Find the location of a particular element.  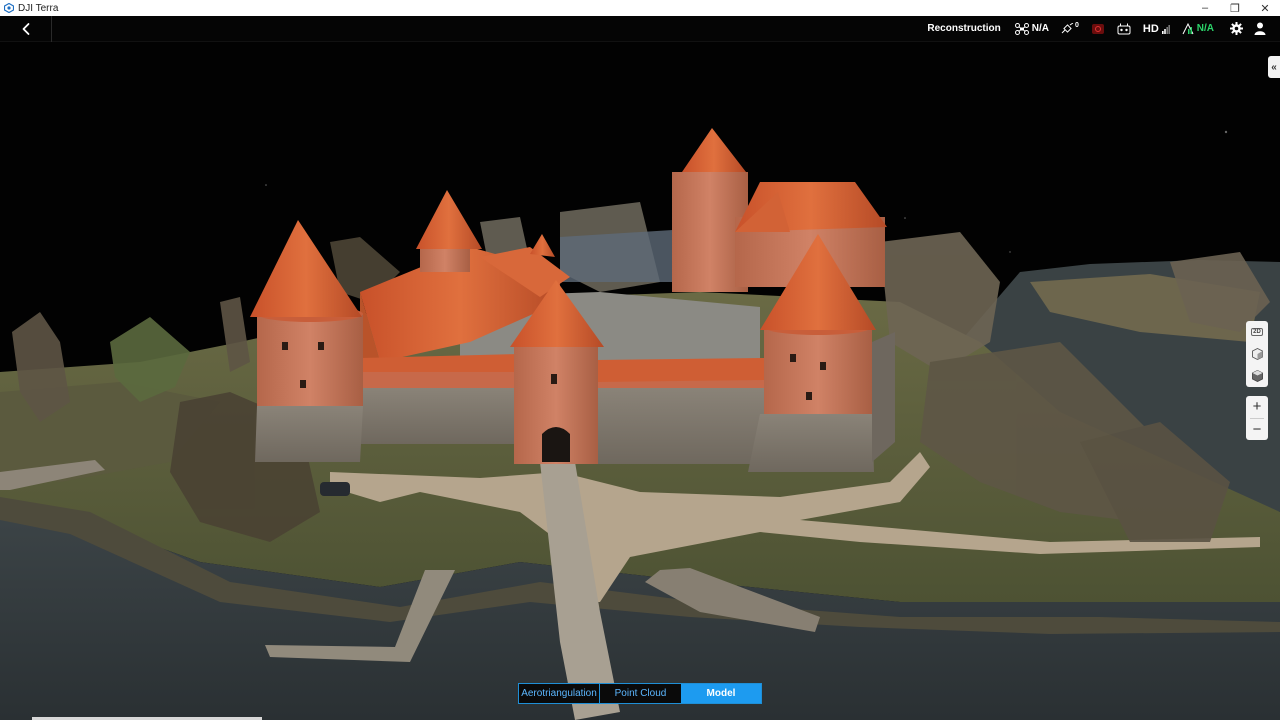

zoom-out-button: − is located at coordinates (1257, 430).